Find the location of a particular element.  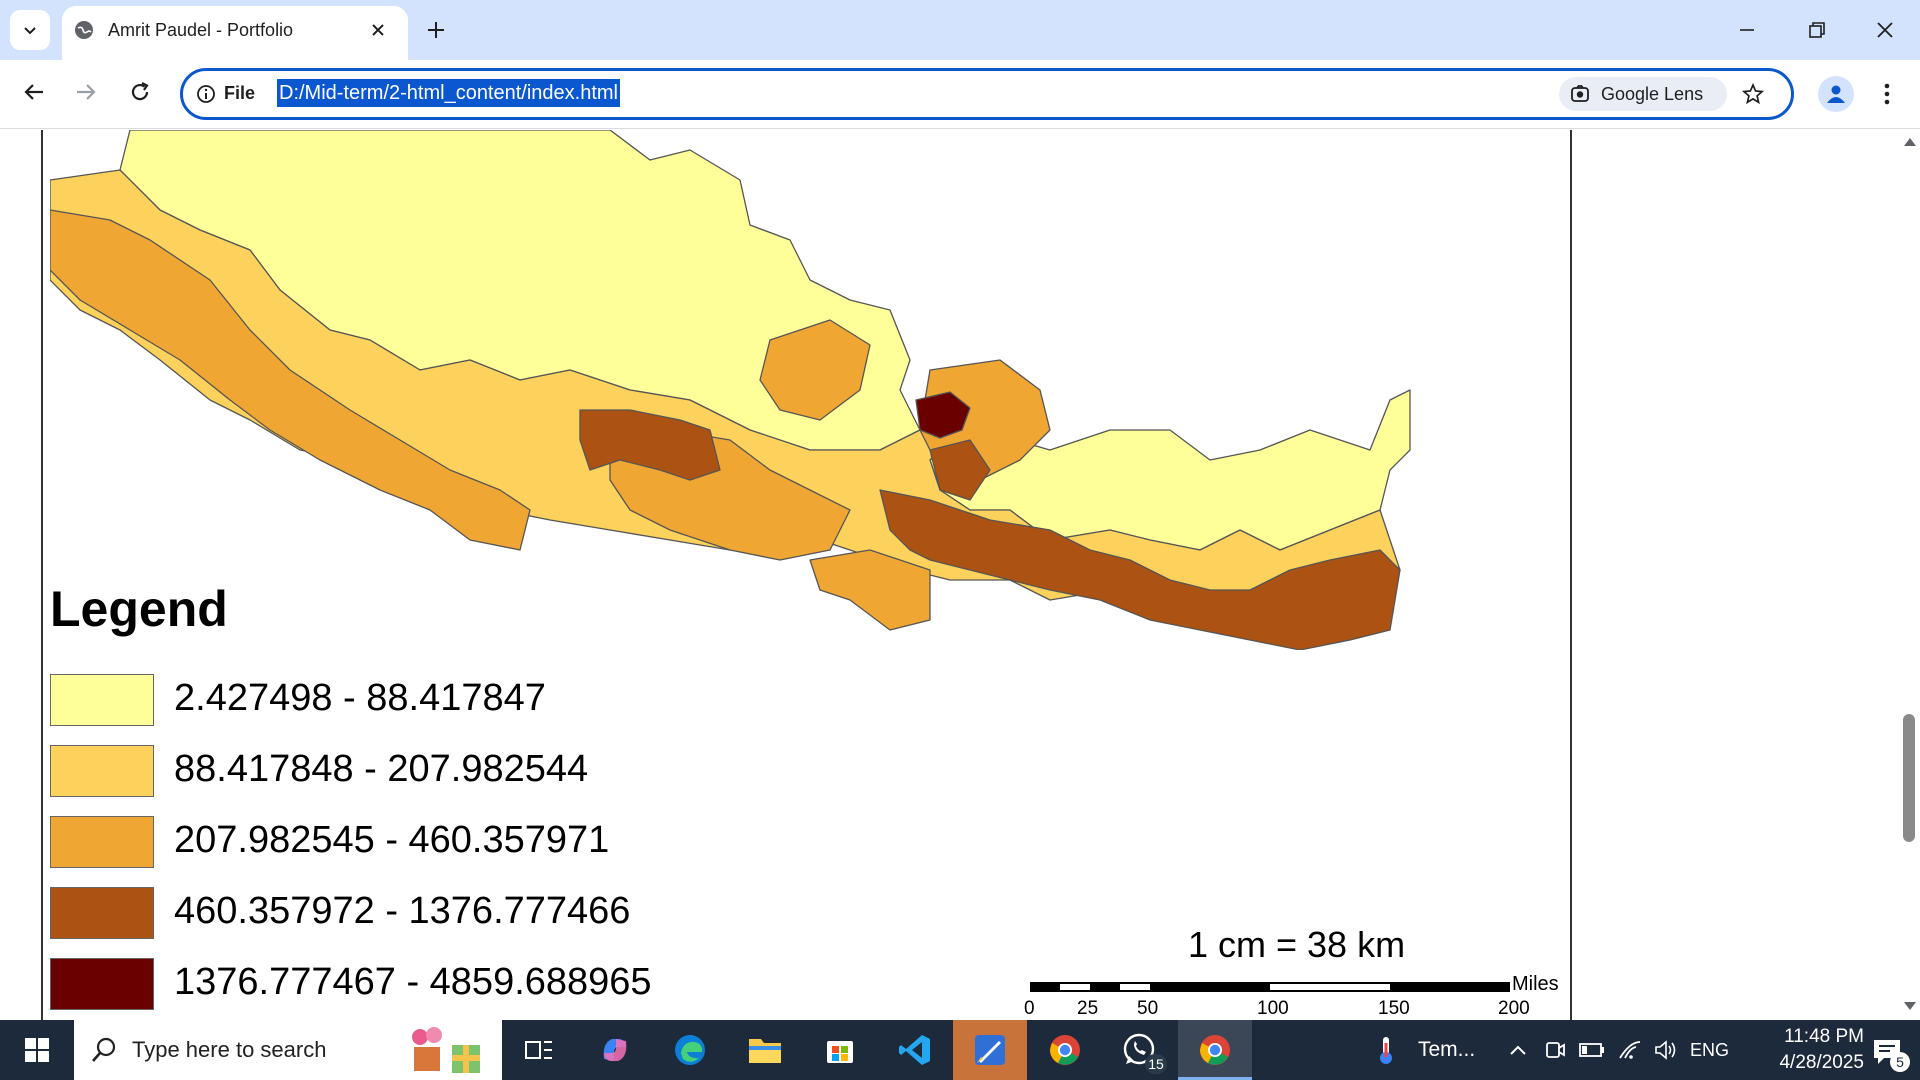

scale-tick-label: 0 is located at coordinates (1029, 1008).